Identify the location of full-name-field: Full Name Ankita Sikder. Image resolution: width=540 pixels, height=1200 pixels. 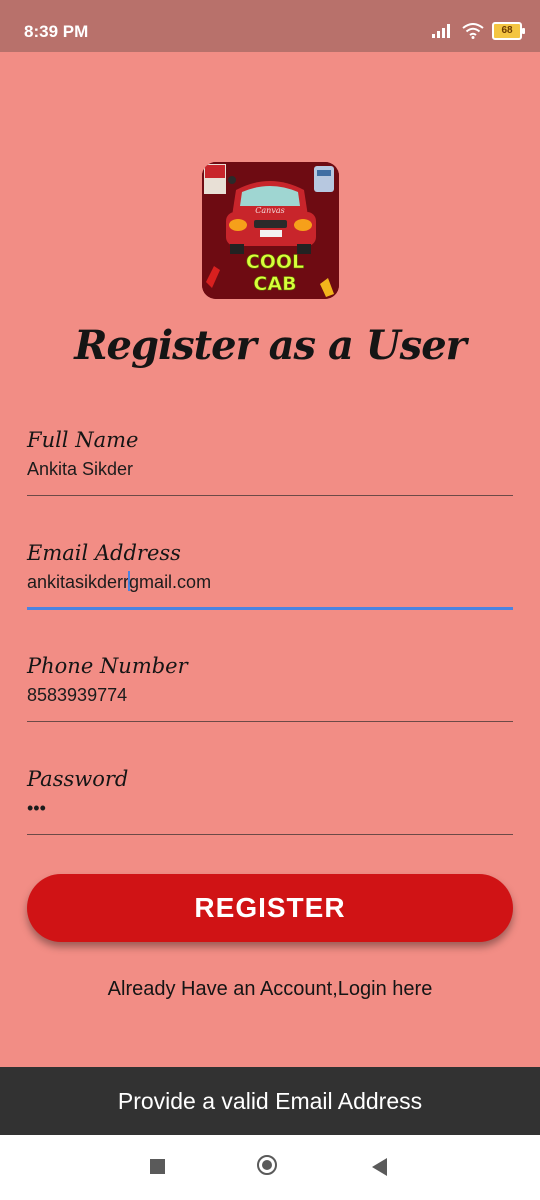
(270, 460).